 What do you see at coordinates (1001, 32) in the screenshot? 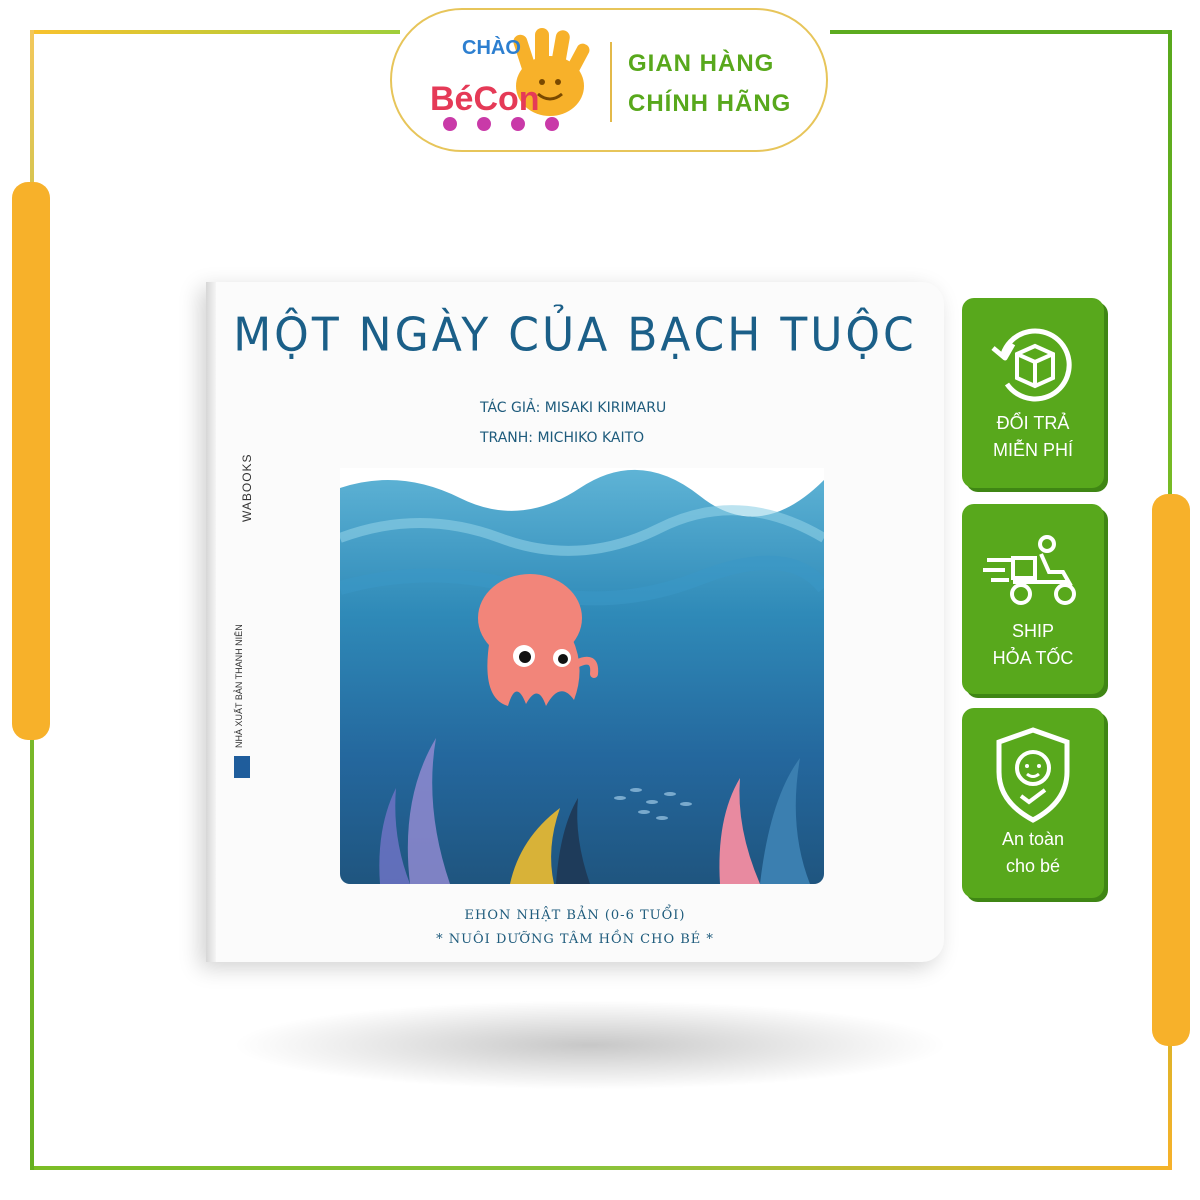
I see `frame-border-top-right` at bounding box center [1001, 32].